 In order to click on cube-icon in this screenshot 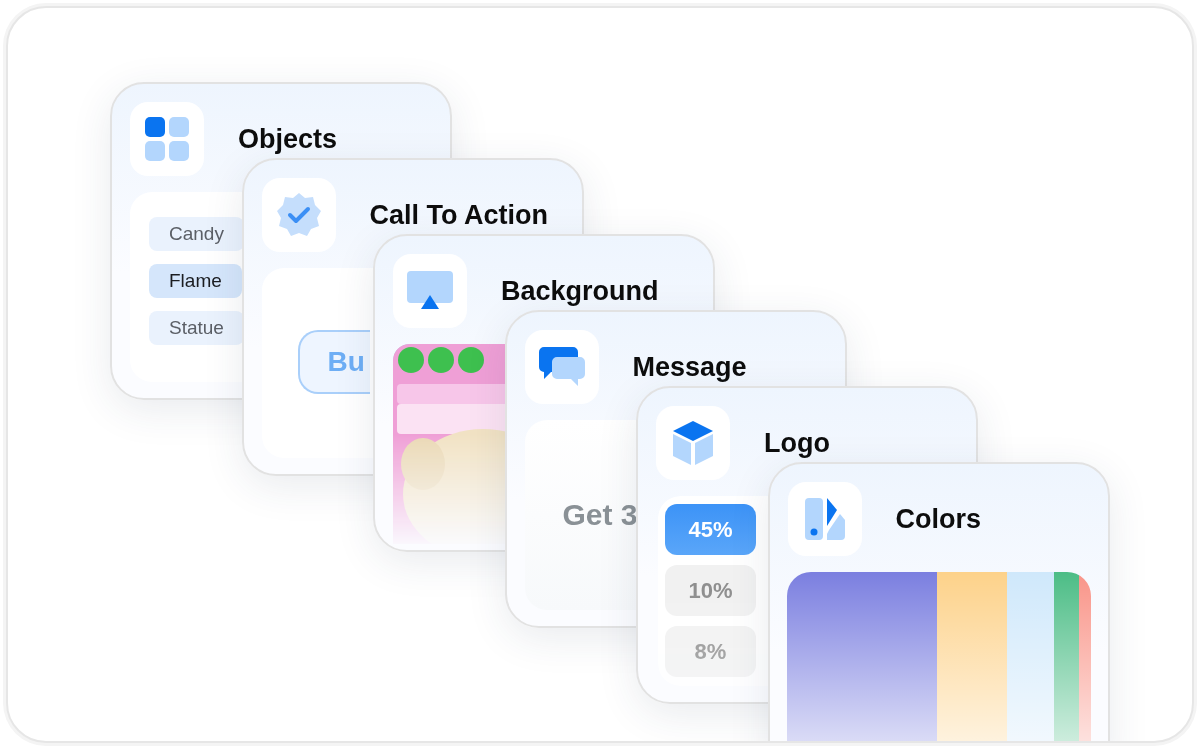, I will do `click(693, 443)`.